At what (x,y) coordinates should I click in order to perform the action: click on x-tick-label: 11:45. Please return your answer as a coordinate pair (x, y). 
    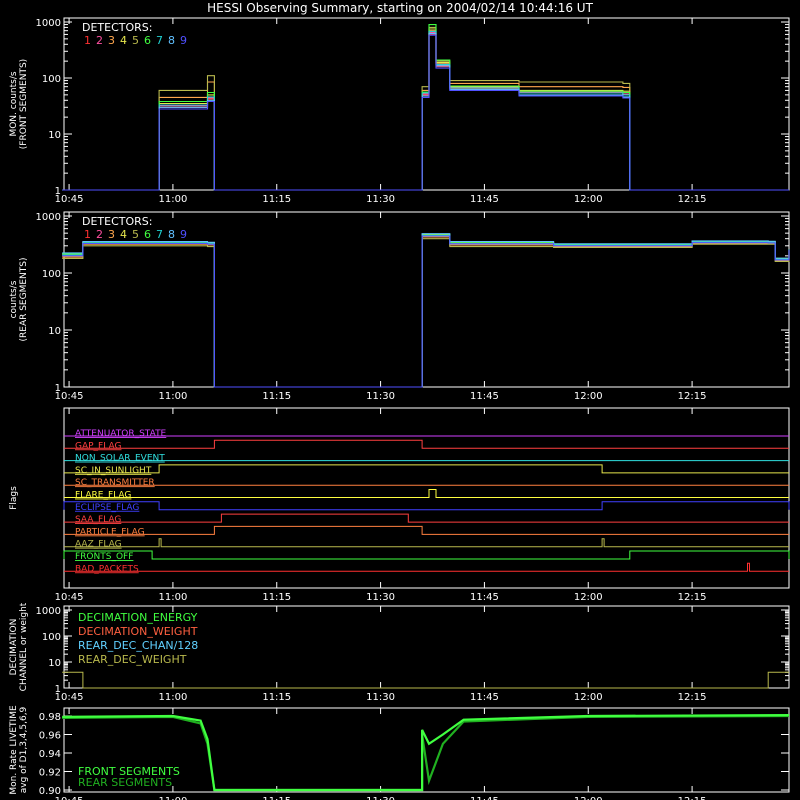
    Looking at the image, I should click on (484, 597).